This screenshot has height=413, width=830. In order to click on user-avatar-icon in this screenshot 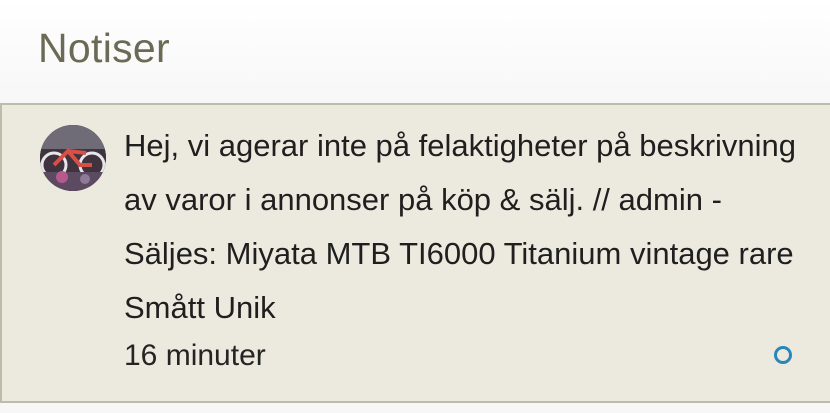, I will do `click(73, 158)`.